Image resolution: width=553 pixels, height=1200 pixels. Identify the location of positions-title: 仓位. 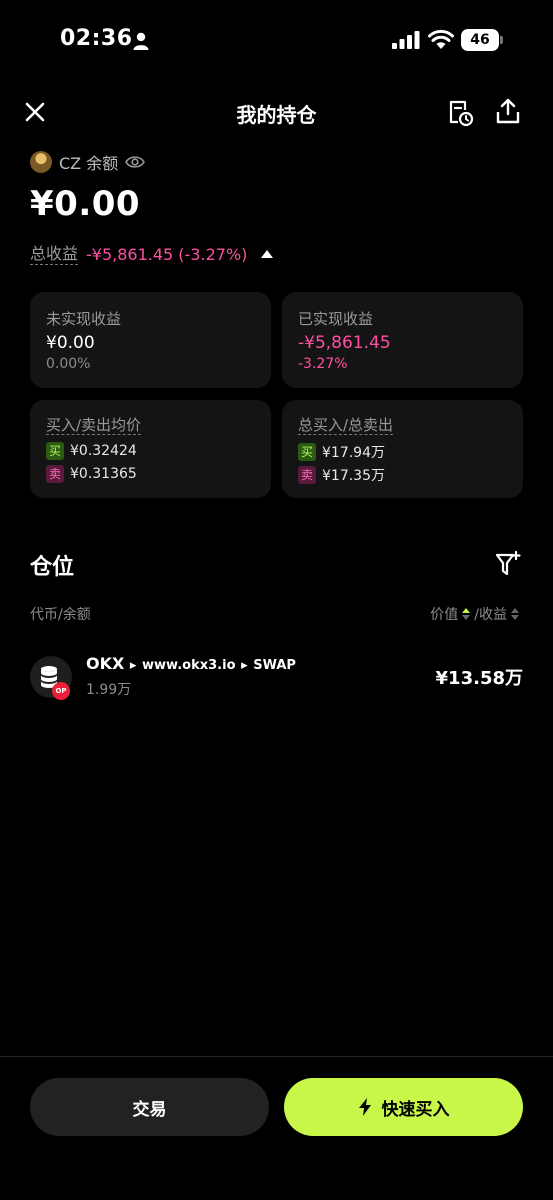
(52, 567).